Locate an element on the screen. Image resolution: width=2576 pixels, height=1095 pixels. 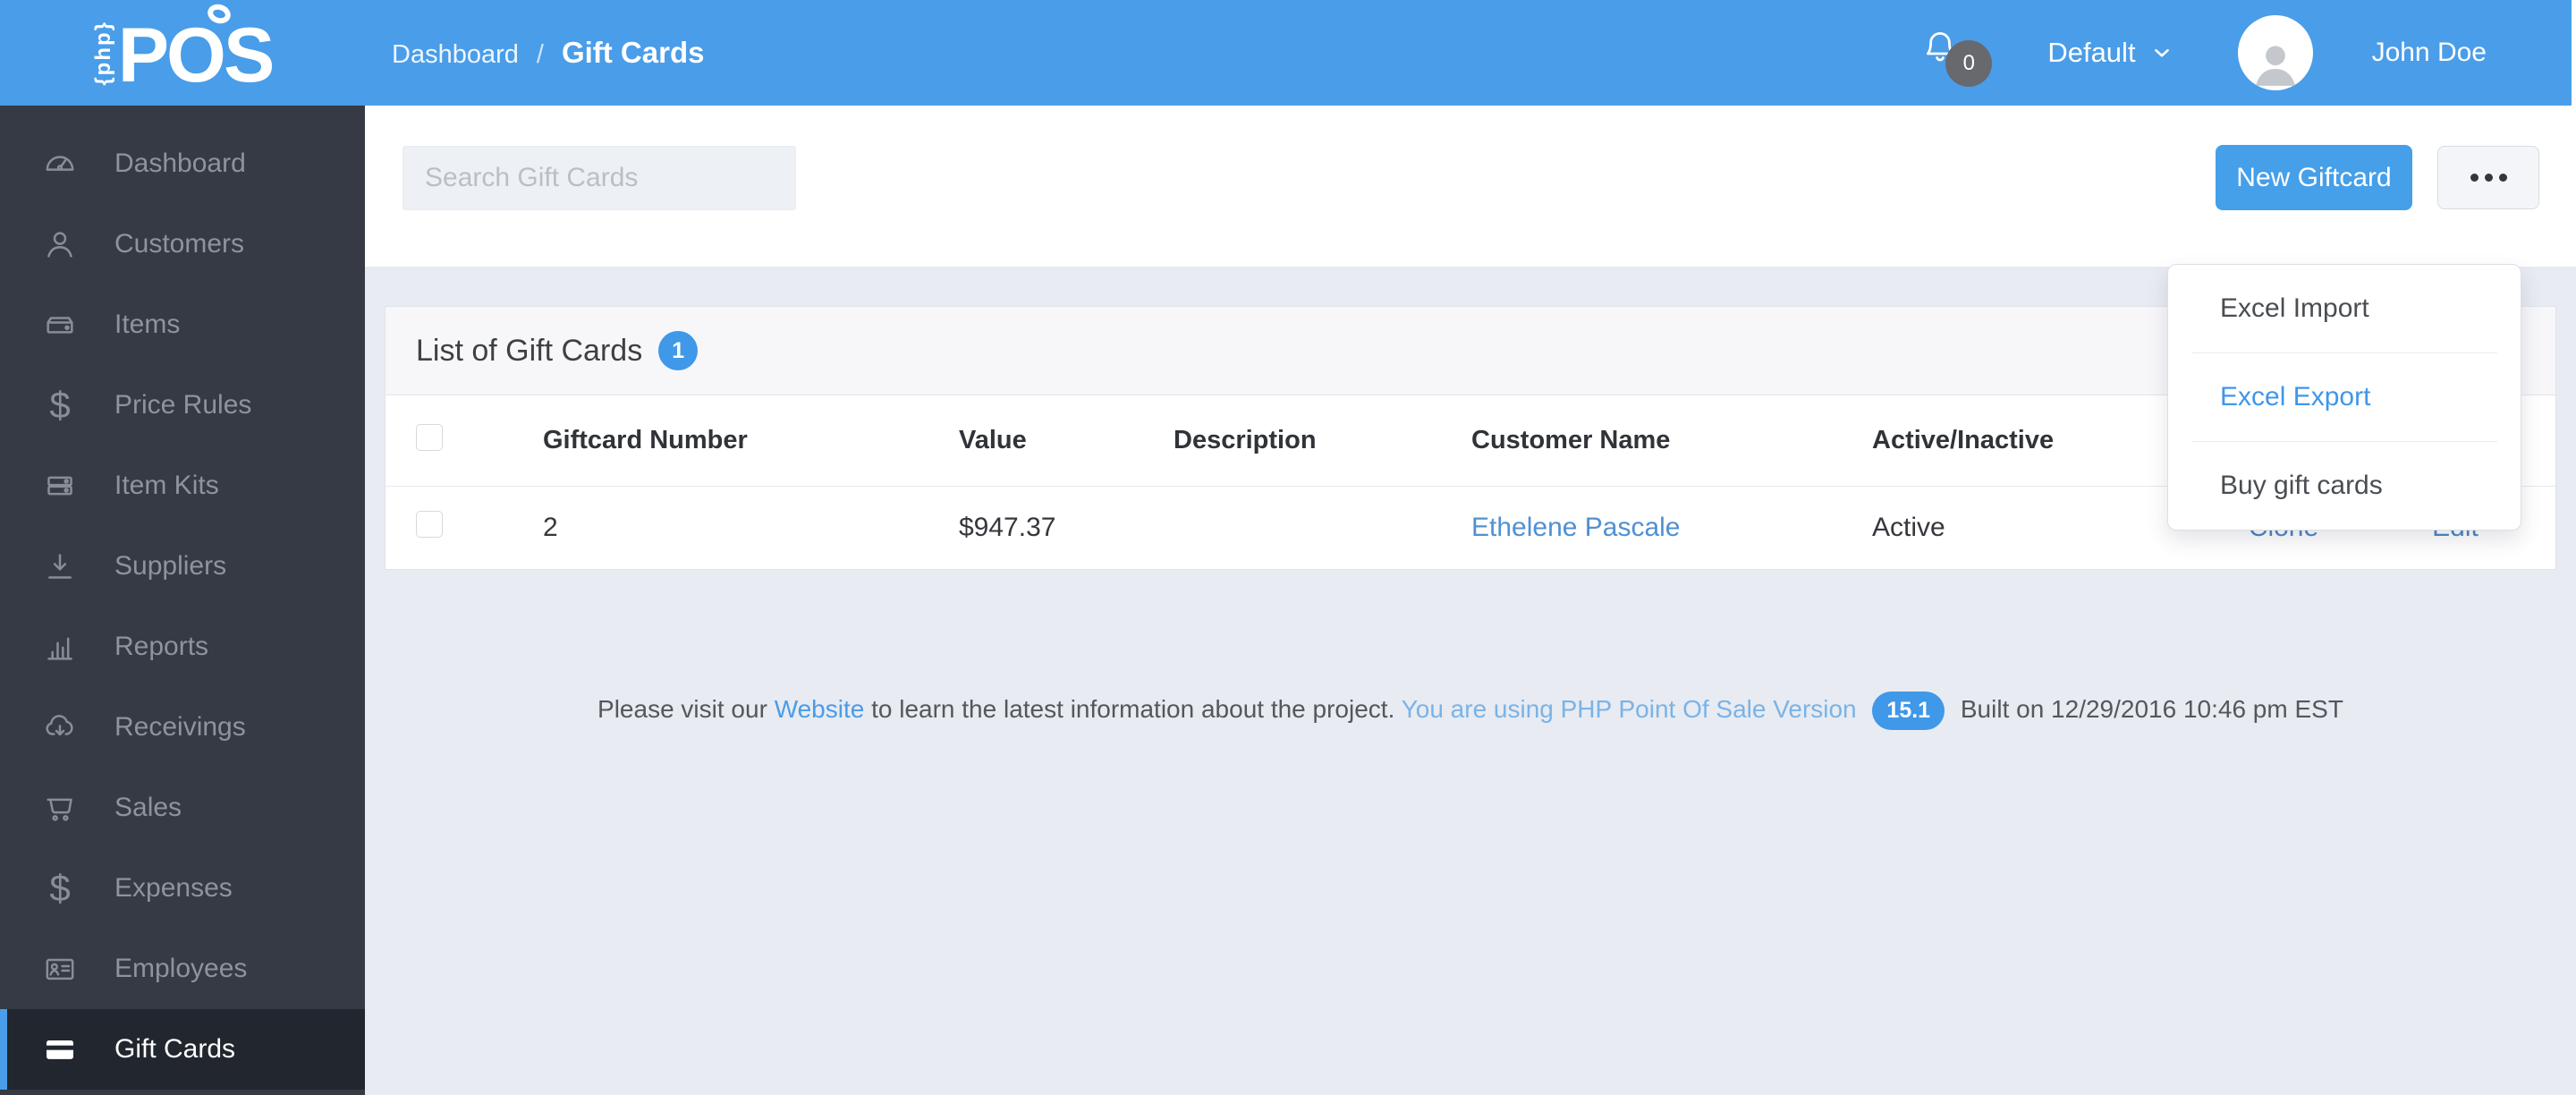
sidebar-item-label: Sales is located at coordinates (148, 808).